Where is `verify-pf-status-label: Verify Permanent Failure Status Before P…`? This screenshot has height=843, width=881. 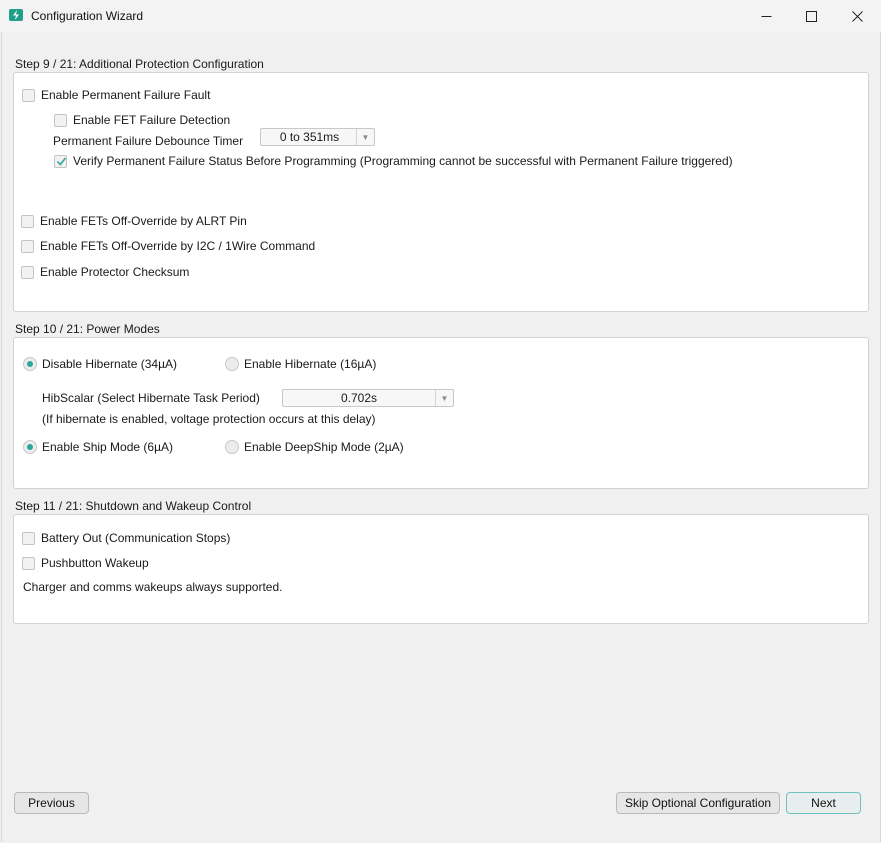 verify-pf-status-label: Verify Permanent Failure Status Before P… is located at coordinates (403, 161).